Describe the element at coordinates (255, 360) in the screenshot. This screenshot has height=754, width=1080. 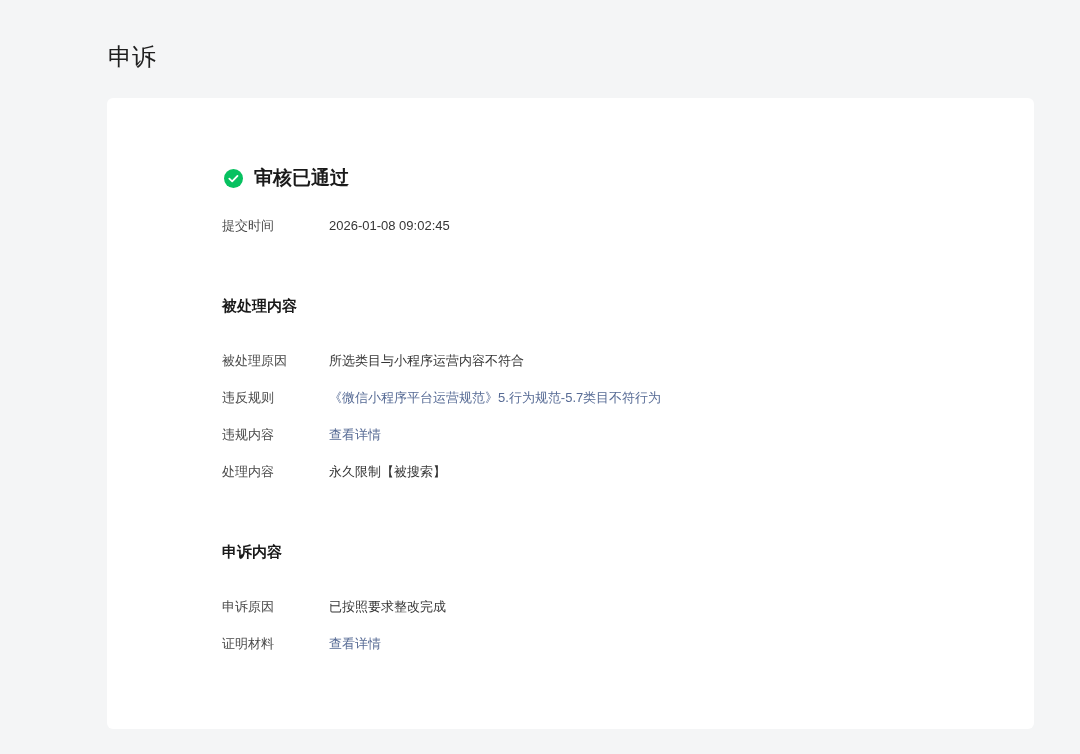
I see `field-label: 被处理原因` at that location.